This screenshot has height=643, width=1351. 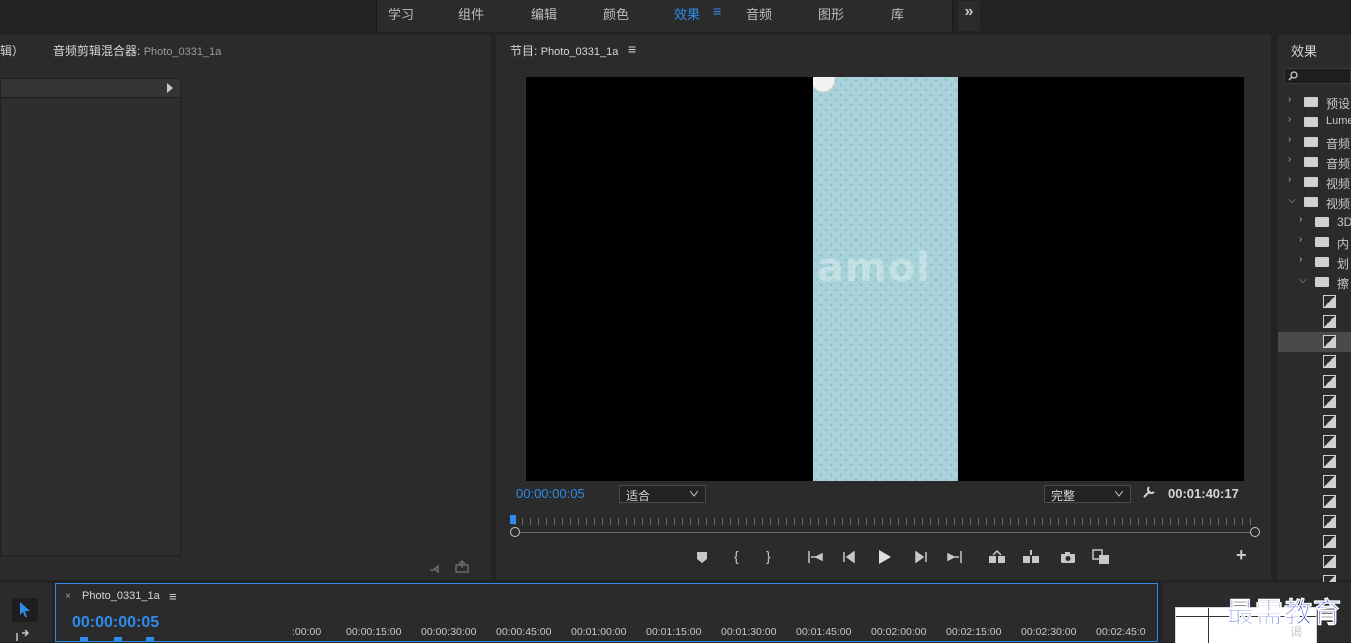 What do you see at coordinates (1149, 492) in the screenshot?
I see `wrench-icon` at bounding box center [1149, 492].